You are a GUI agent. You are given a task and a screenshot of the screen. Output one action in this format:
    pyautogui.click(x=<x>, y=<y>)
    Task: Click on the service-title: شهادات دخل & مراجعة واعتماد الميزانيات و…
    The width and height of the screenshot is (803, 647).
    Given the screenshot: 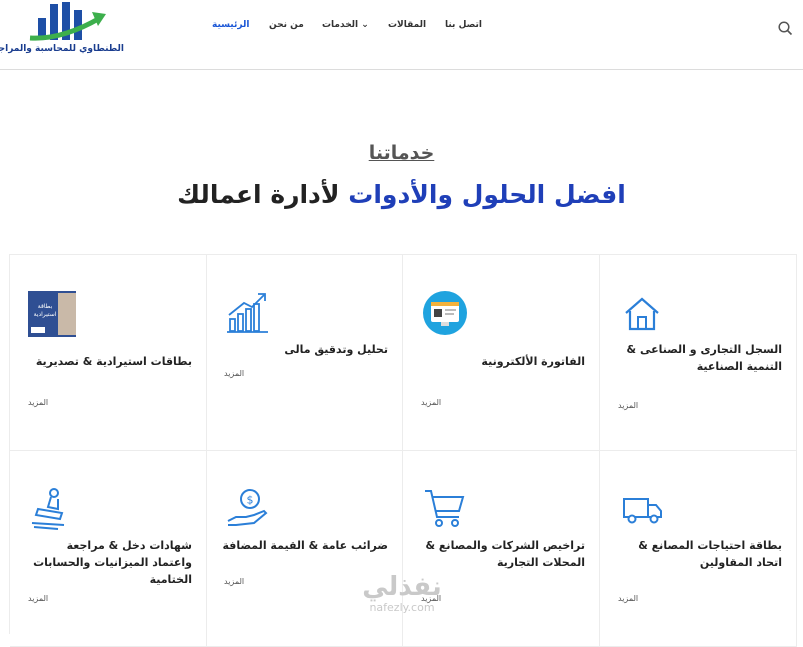 What is the action you would take?
    pyautogui.click(x=112, y=562)
    